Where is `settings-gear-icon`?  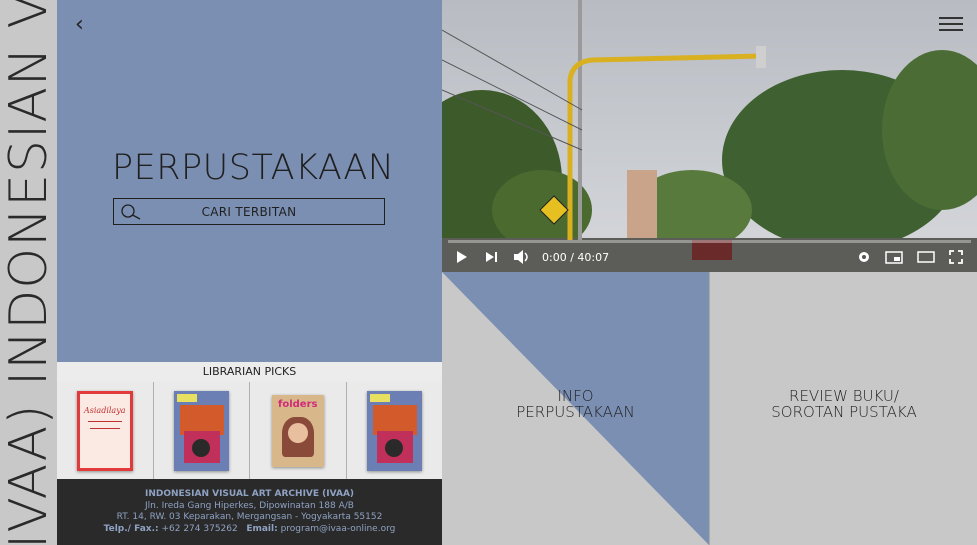 settings-gear-icon is located at coordinates (864, 257).